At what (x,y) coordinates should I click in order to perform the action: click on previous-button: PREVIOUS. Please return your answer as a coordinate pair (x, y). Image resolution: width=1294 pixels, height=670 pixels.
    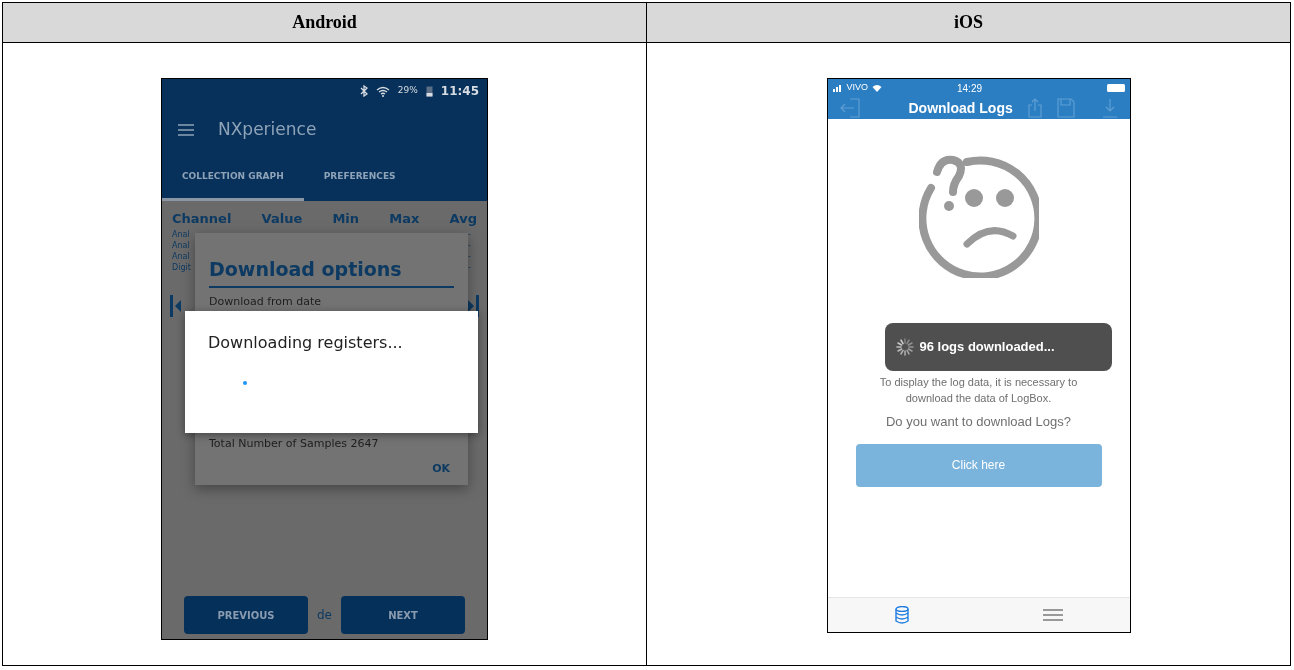
    Looking at the image, I should click on (246, 615).